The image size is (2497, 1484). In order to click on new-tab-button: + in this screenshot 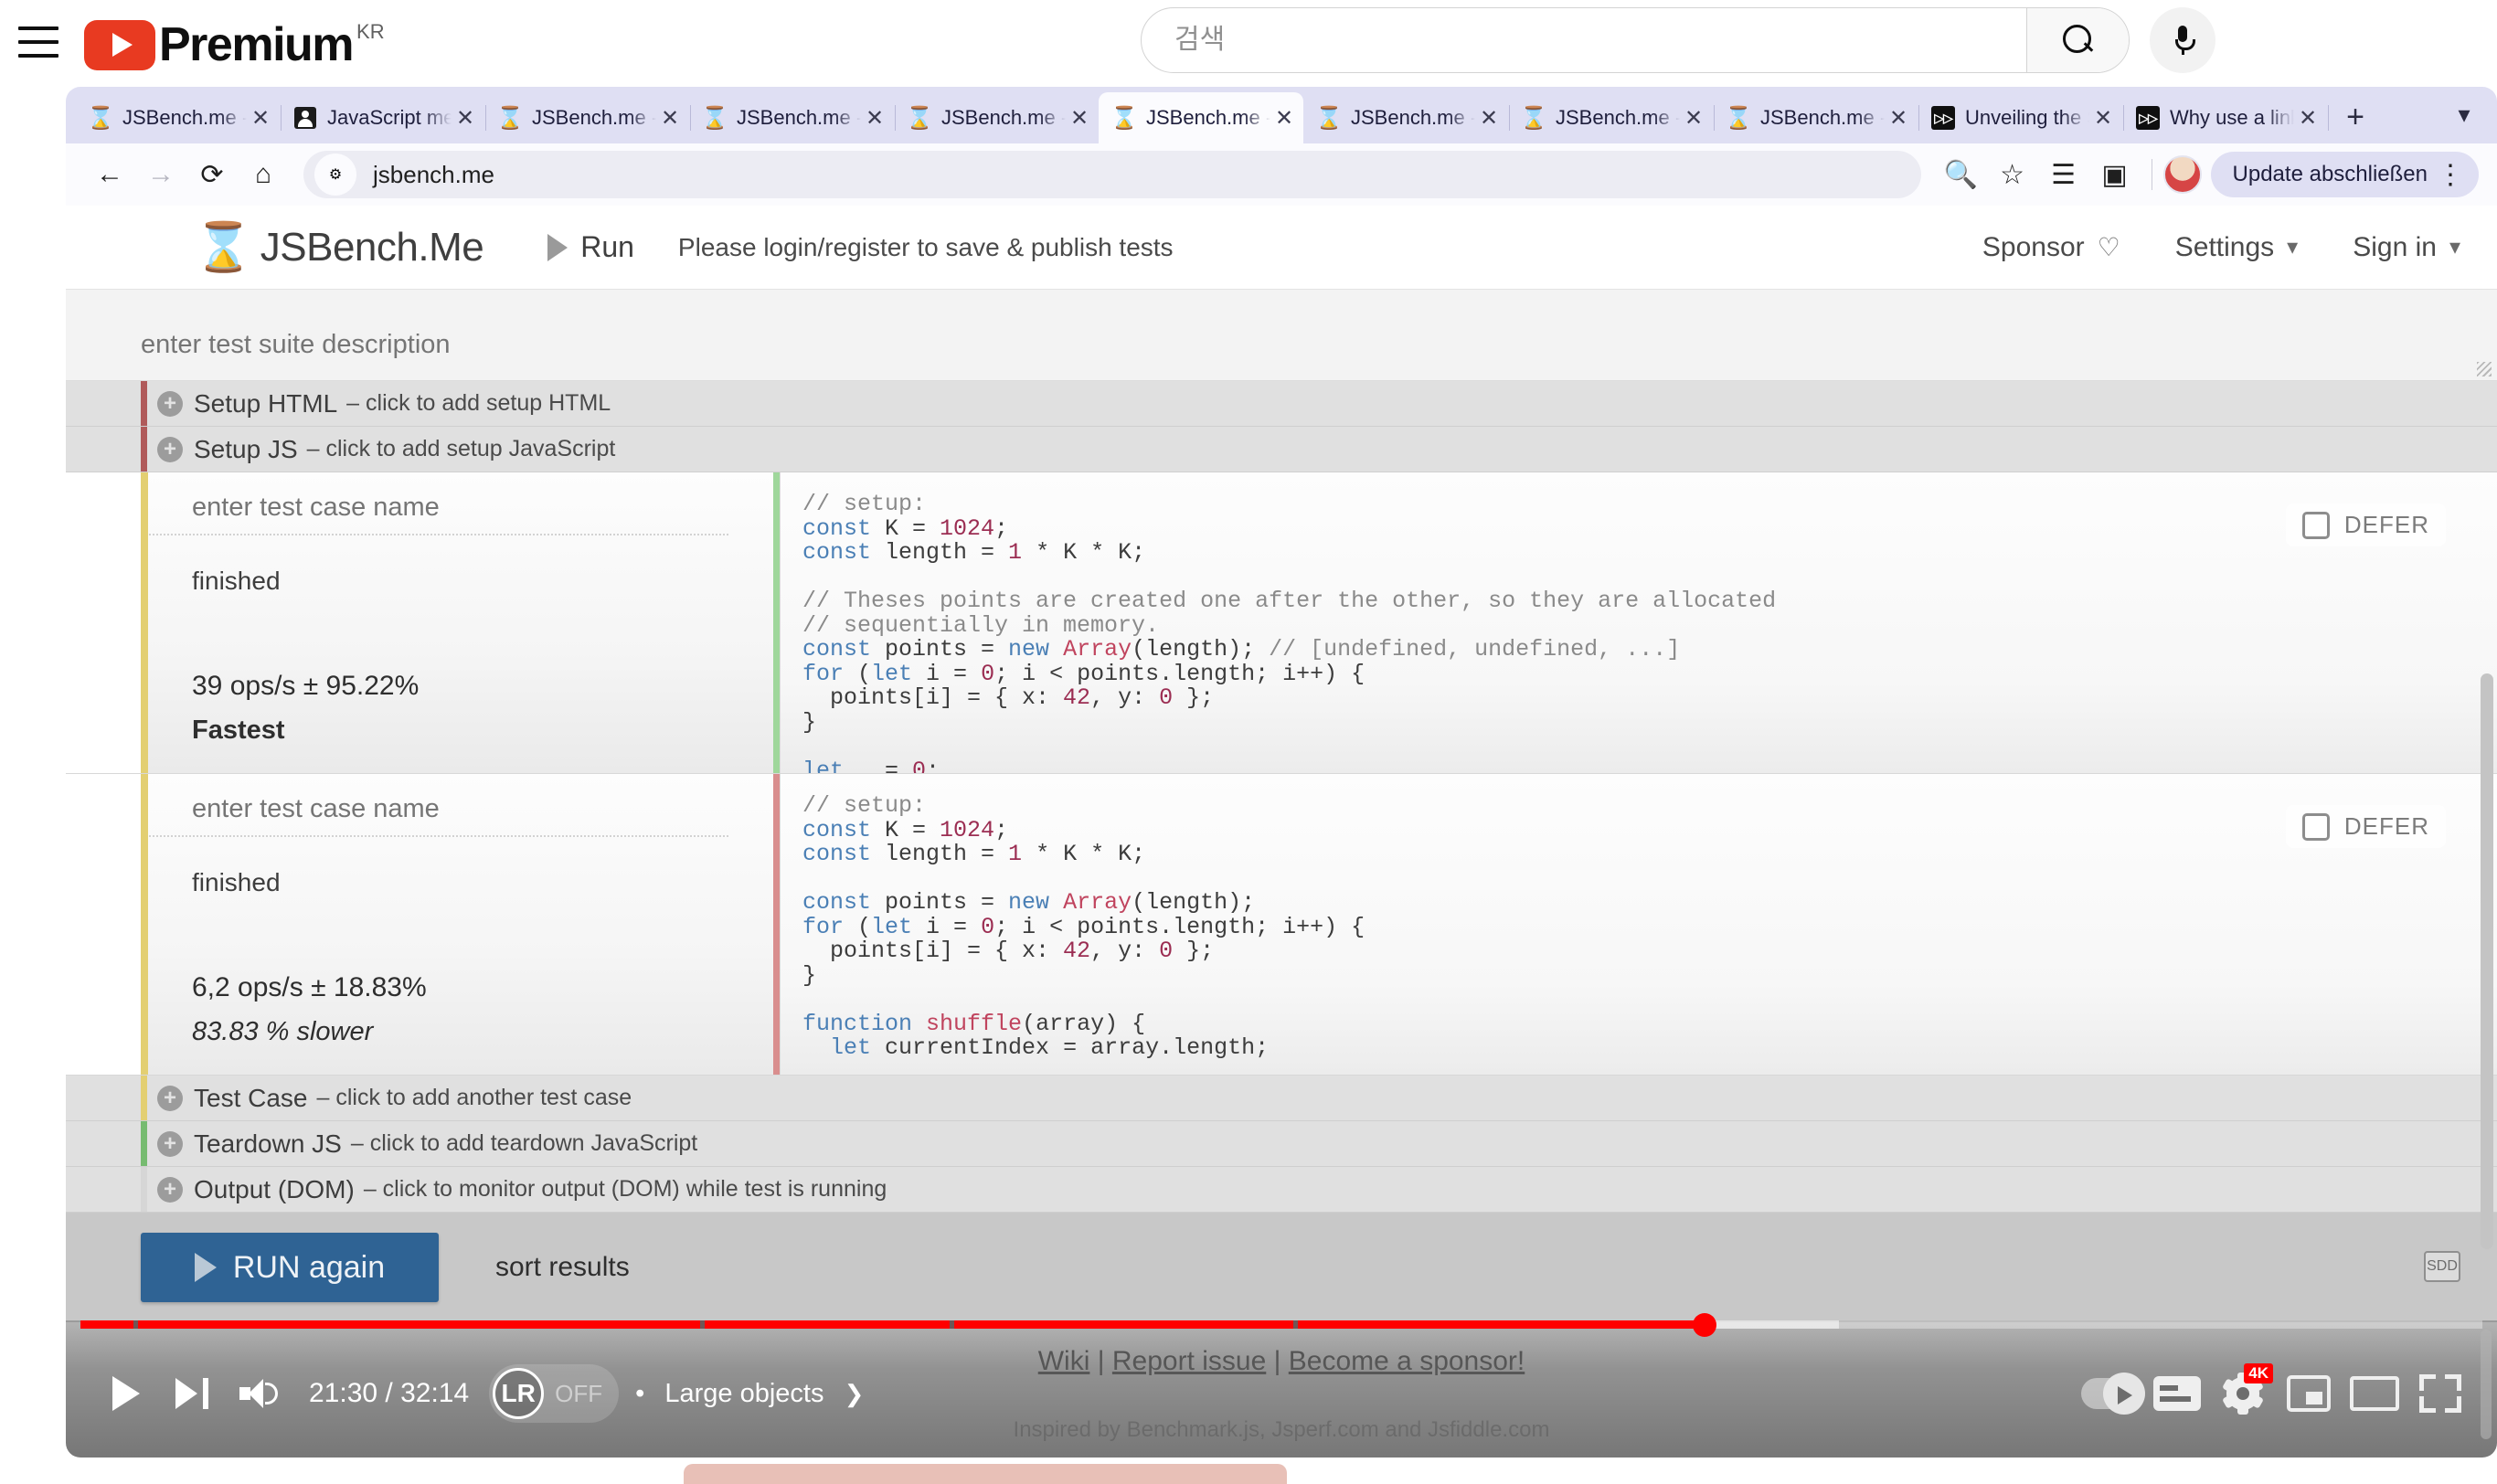, I will do `click(2355, 117)`.